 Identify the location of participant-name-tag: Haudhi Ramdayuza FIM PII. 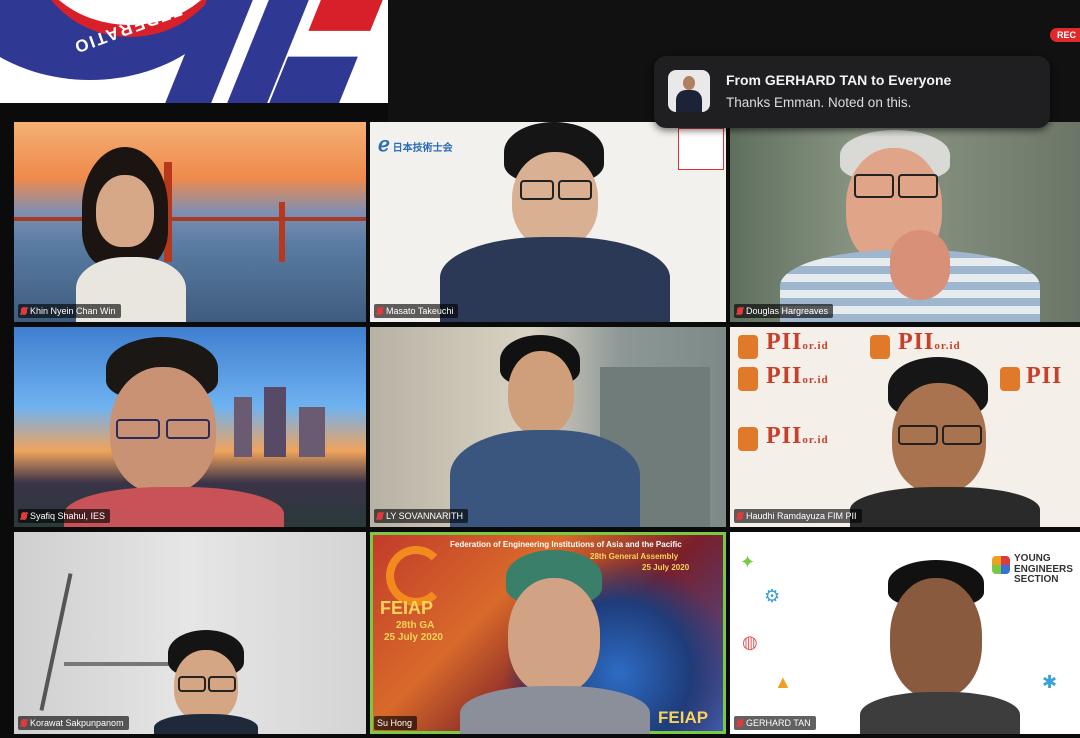
(798, 516).